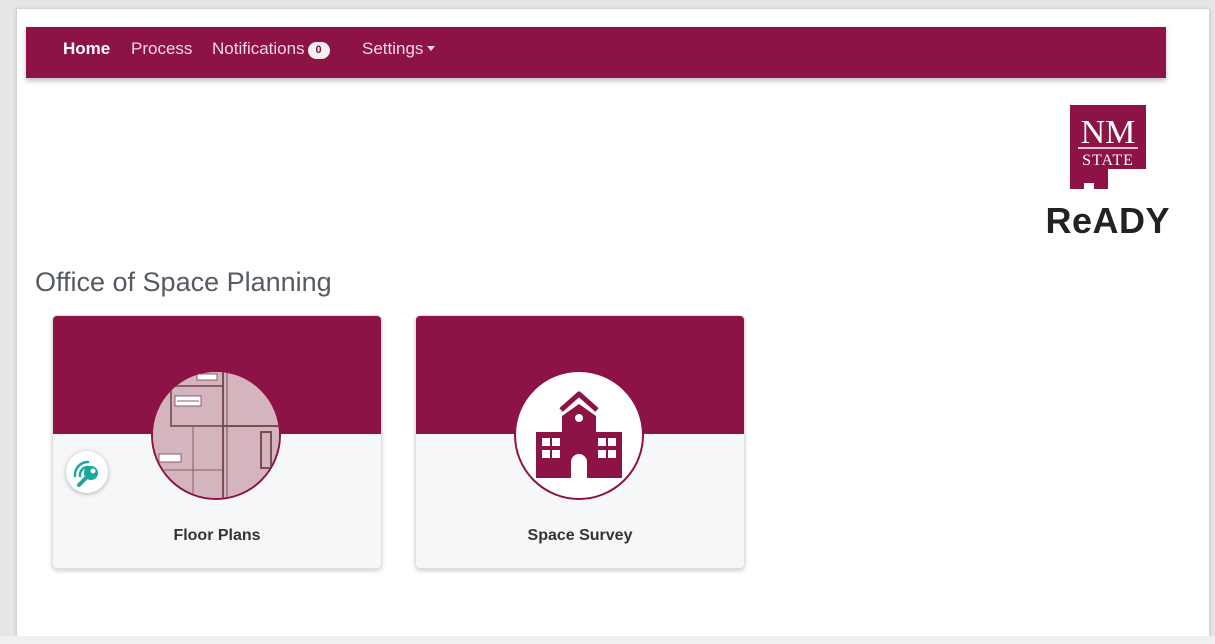  I want to click on nav-home-label: Home, so click(87, 48).